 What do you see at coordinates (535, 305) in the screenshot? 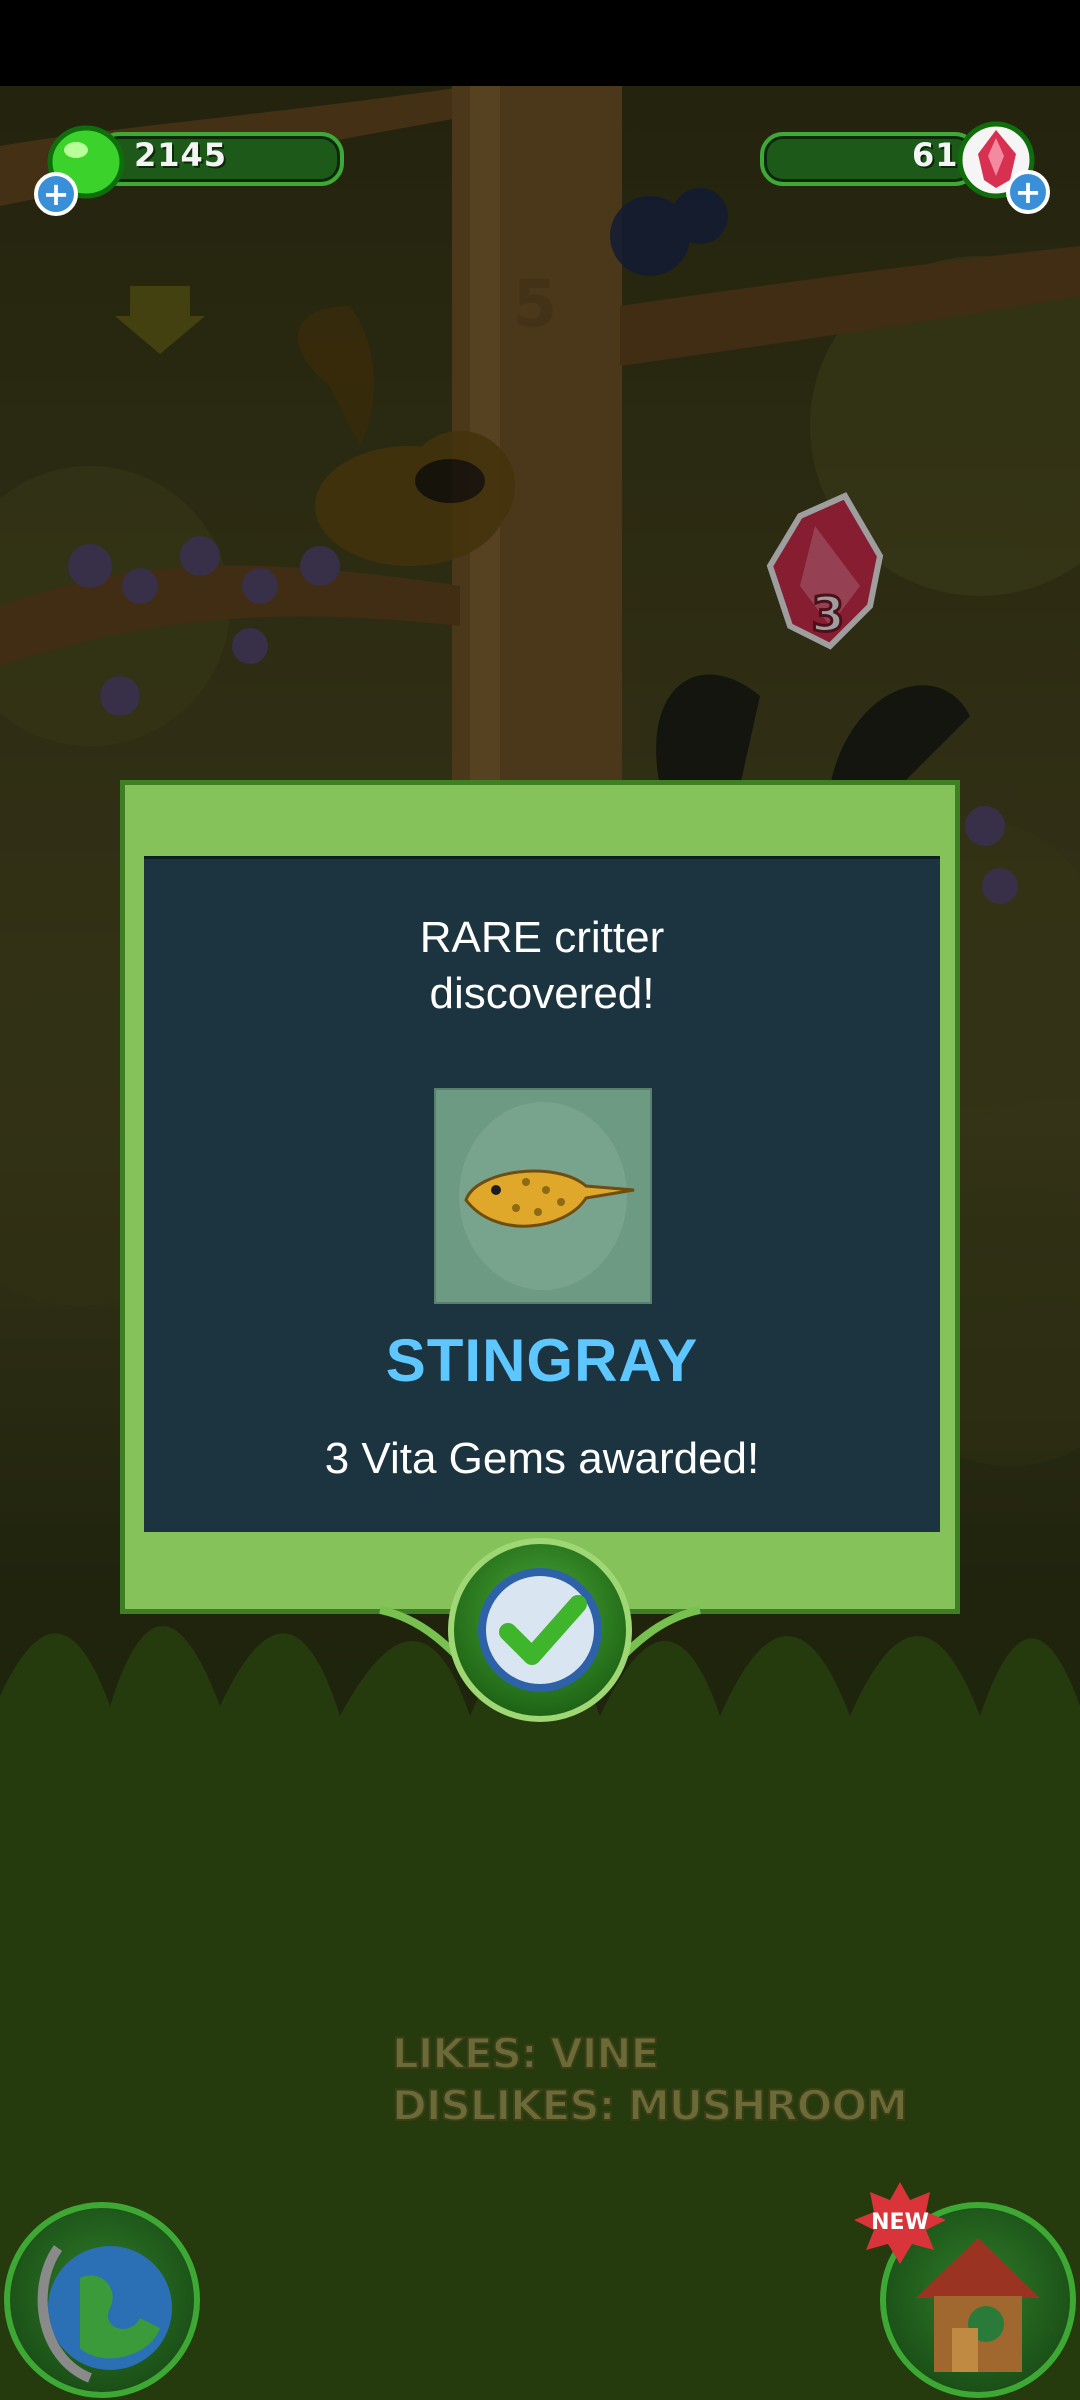
I see `tree-marker: 5` at bounding box center [535, 305].